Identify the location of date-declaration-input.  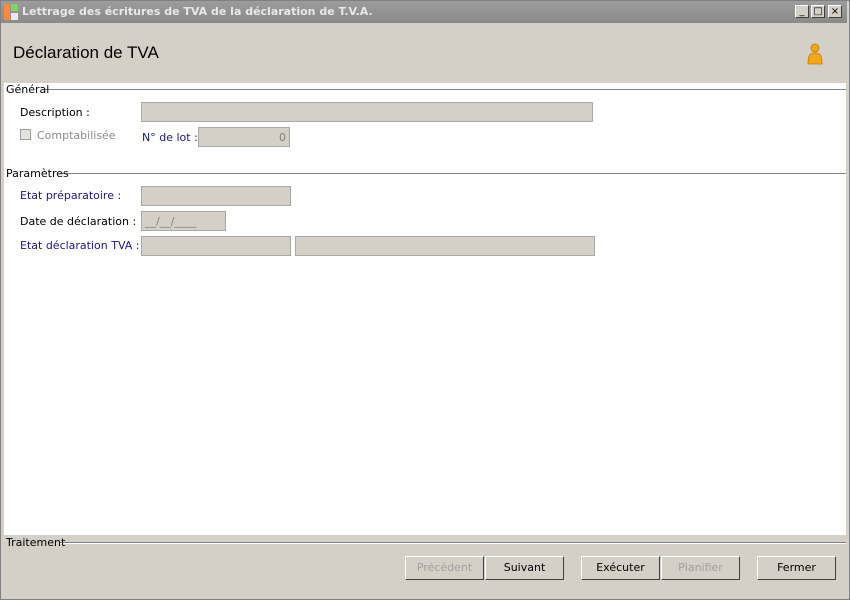
(183, 221).